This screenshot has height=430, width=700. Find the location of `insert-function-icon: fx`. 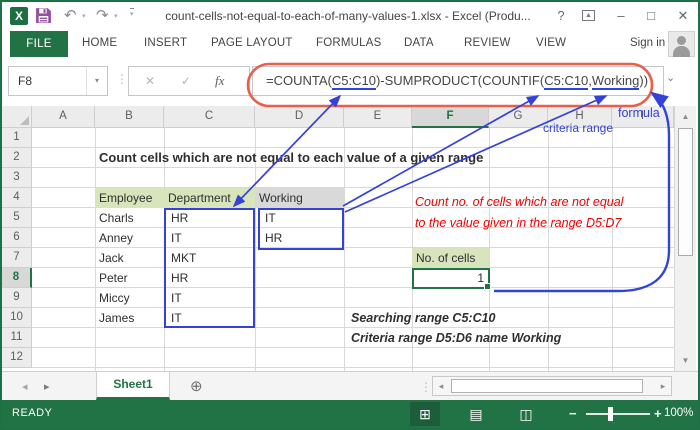

insert-function-icon: fx is located at coordinates (219, 81).